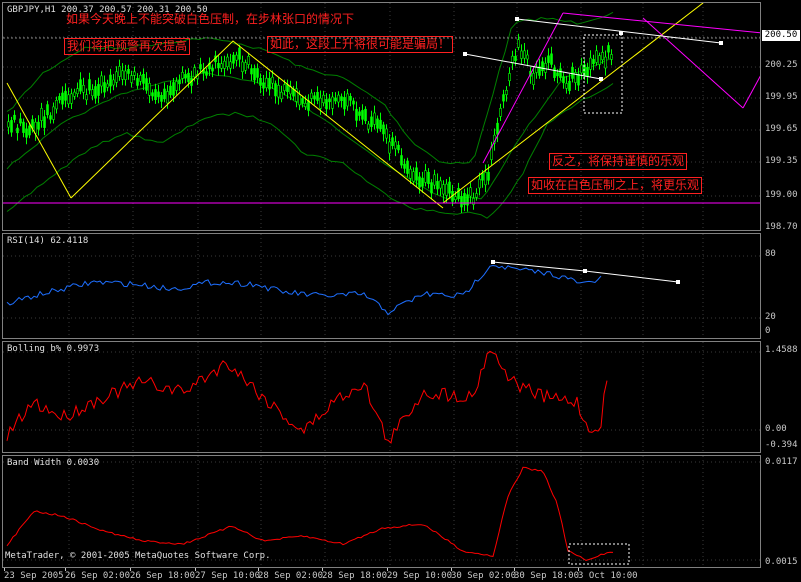 The width and height of the screenshot is (801, 582). What do you see at coordinates (781, 35) in the screenshot?
I see `current-price-label: 200.50` at bounding box center [781, 35].